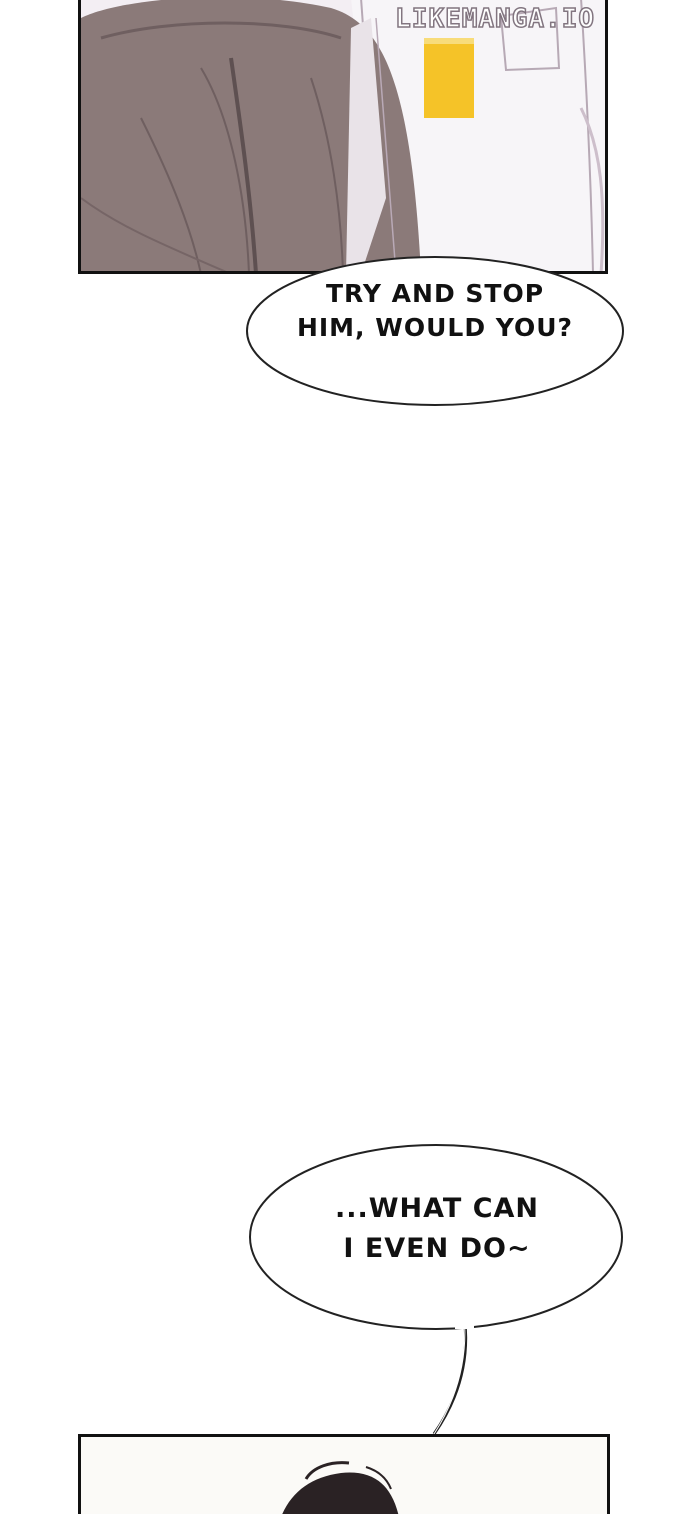 This screenshot has height=1514, width=690. What do you see at coordinates (449, 78) in the screenshot?
I see `badge` at bounding box center [449, 78].